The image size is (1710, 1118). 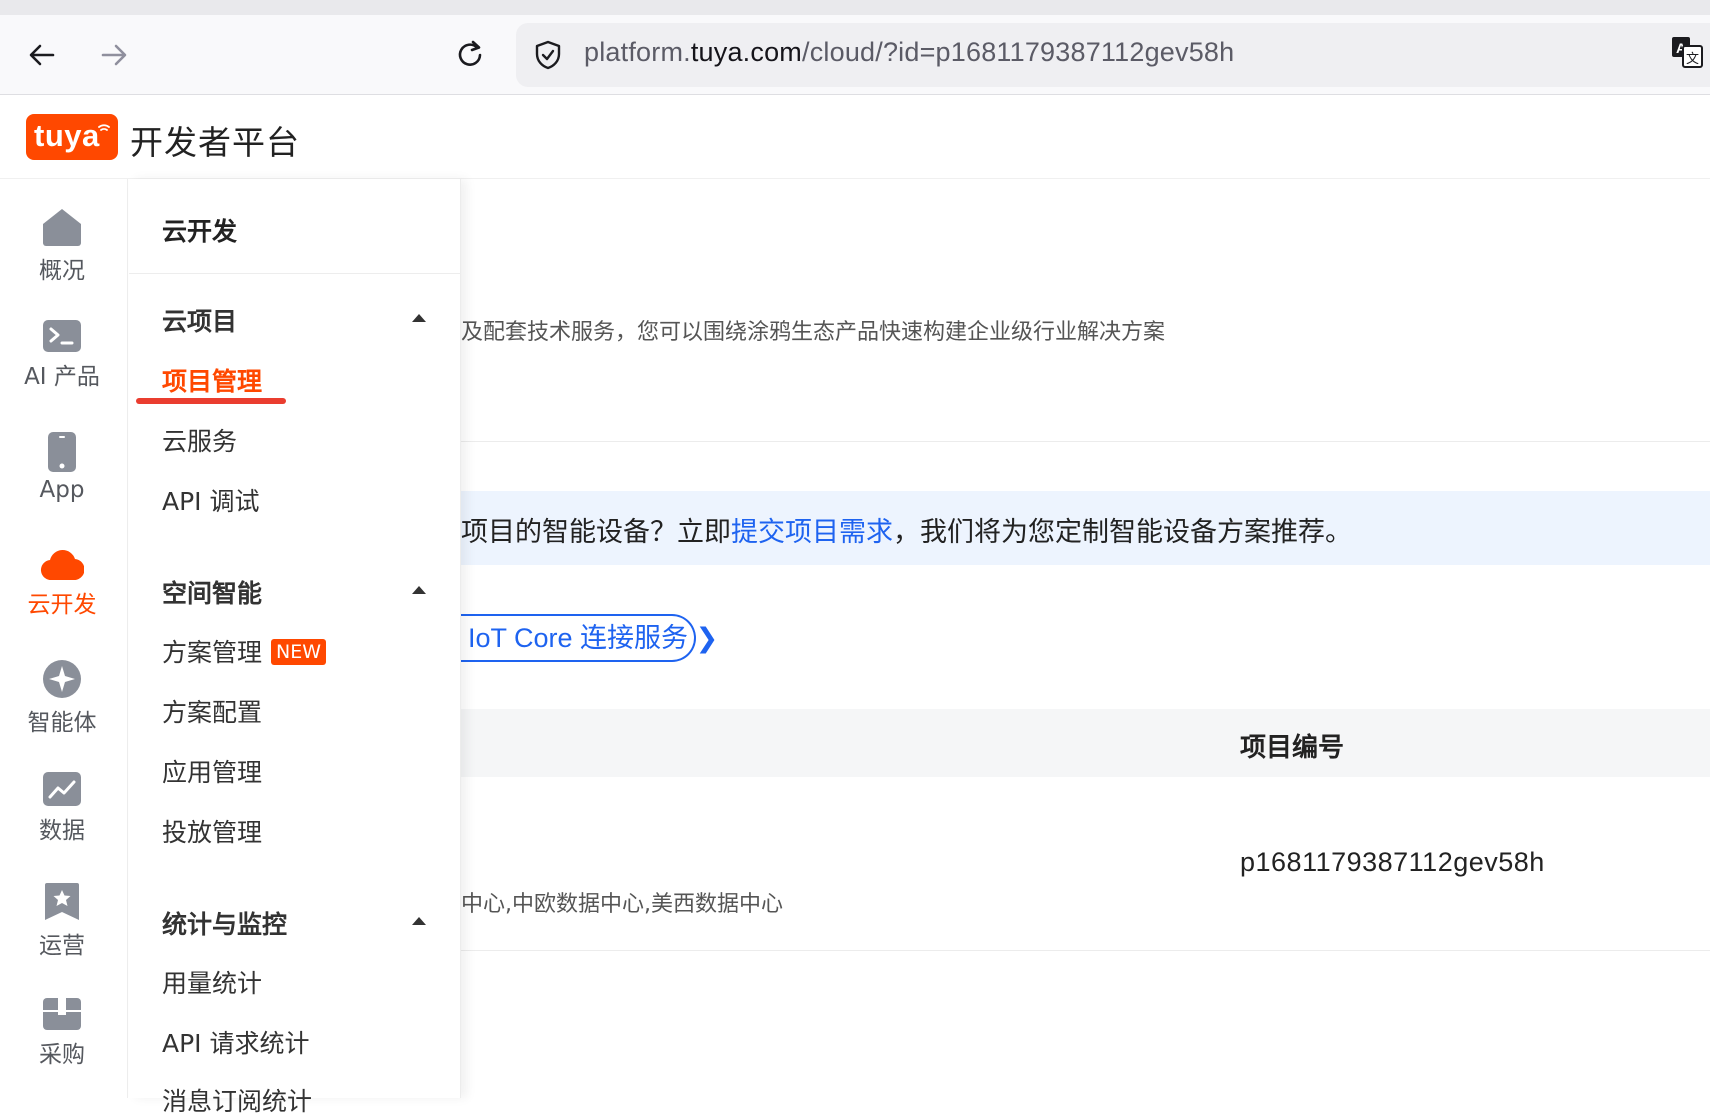 I want to click on reload-button, so click(x=470, y=55).